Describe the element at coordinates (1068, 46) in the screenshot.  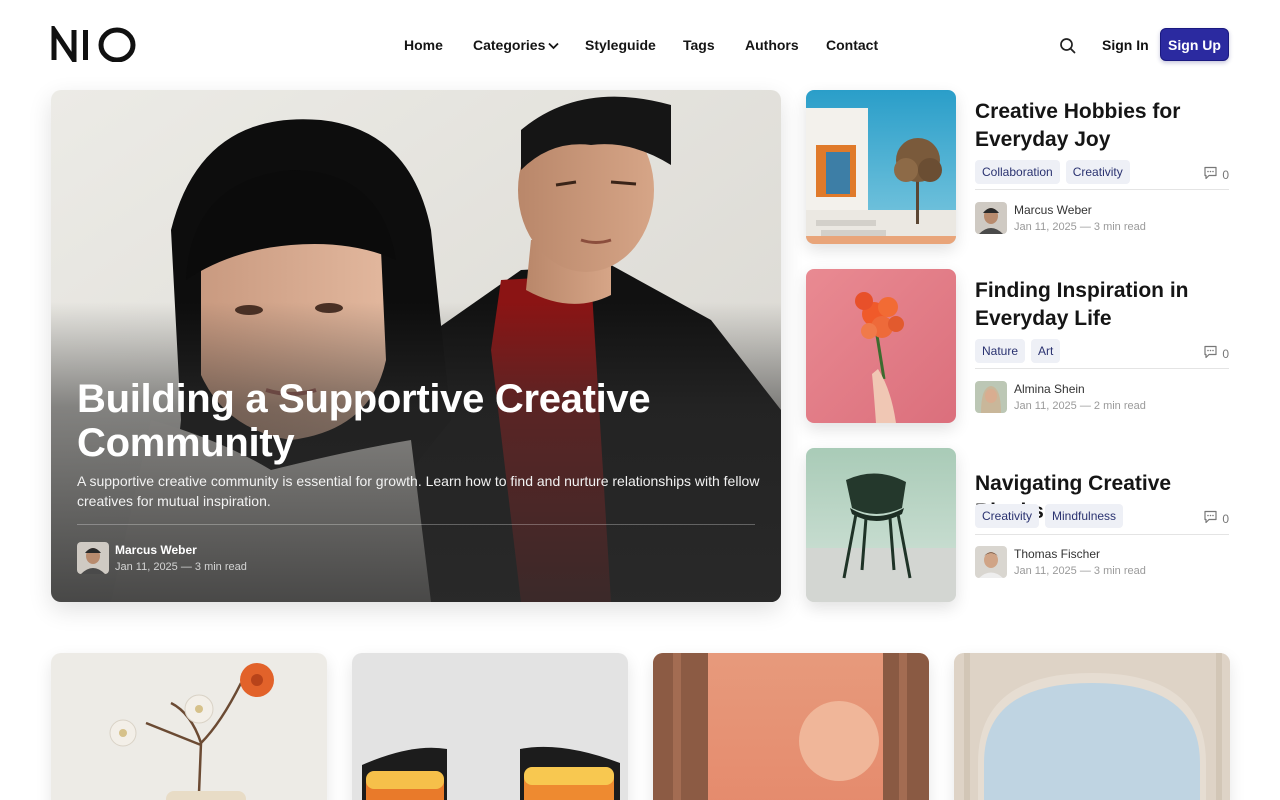
I see `search-icon` at that location.